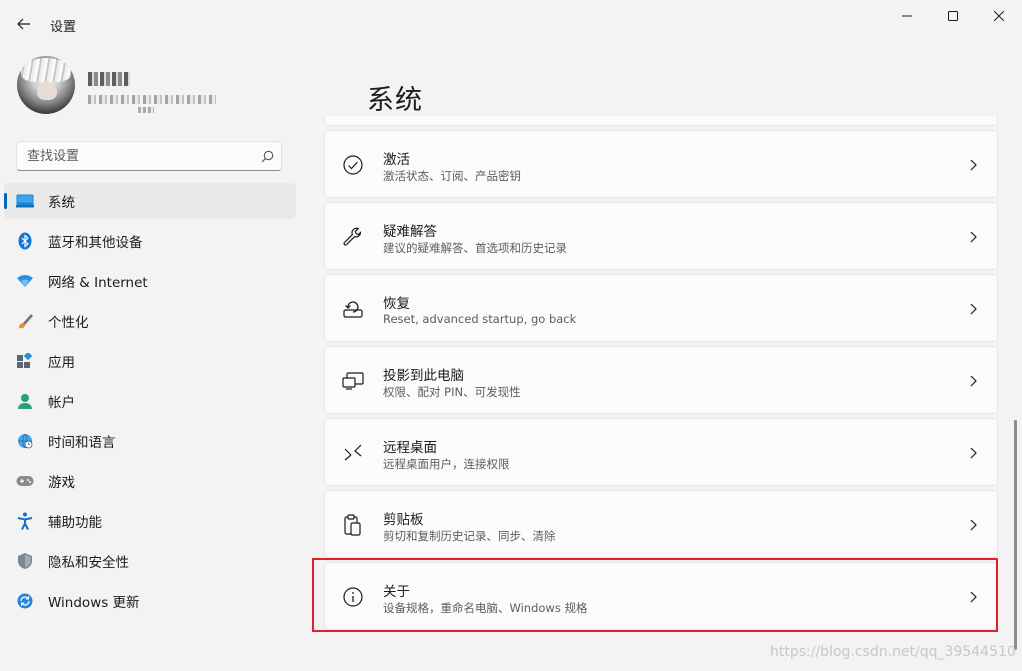  Describe the element at coordinates (353, 597) in the screenshot. I see `info-icon` at that location.